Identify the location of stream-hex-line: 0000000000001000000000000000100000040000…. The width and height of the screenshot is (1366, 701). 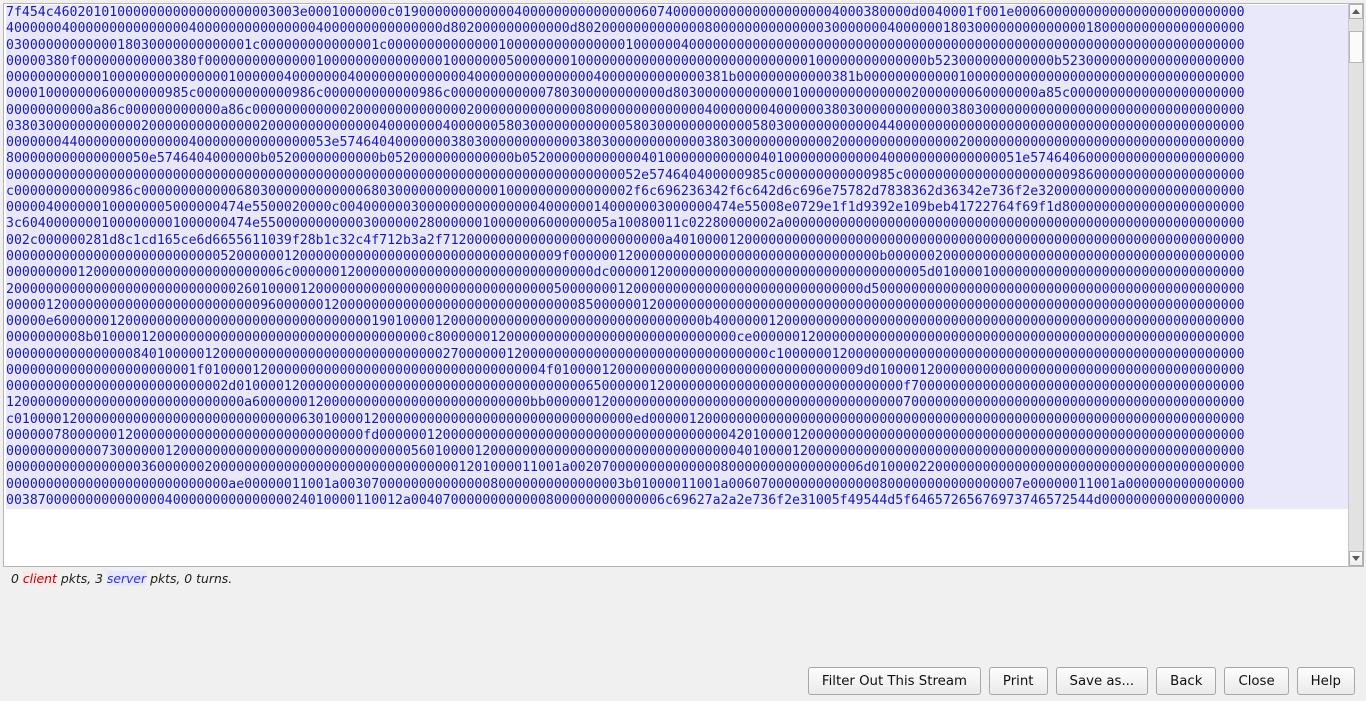
(677, 78).